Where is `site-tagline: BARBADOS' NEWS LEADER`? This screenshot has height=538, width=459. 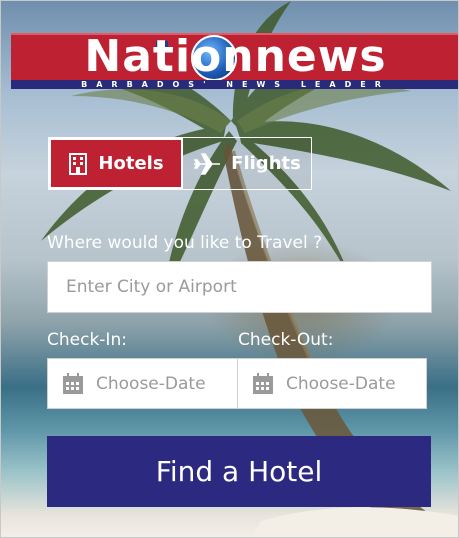
site-tagline: BARBADOS' NEWS LEADER is located at coordinates (235, 84).